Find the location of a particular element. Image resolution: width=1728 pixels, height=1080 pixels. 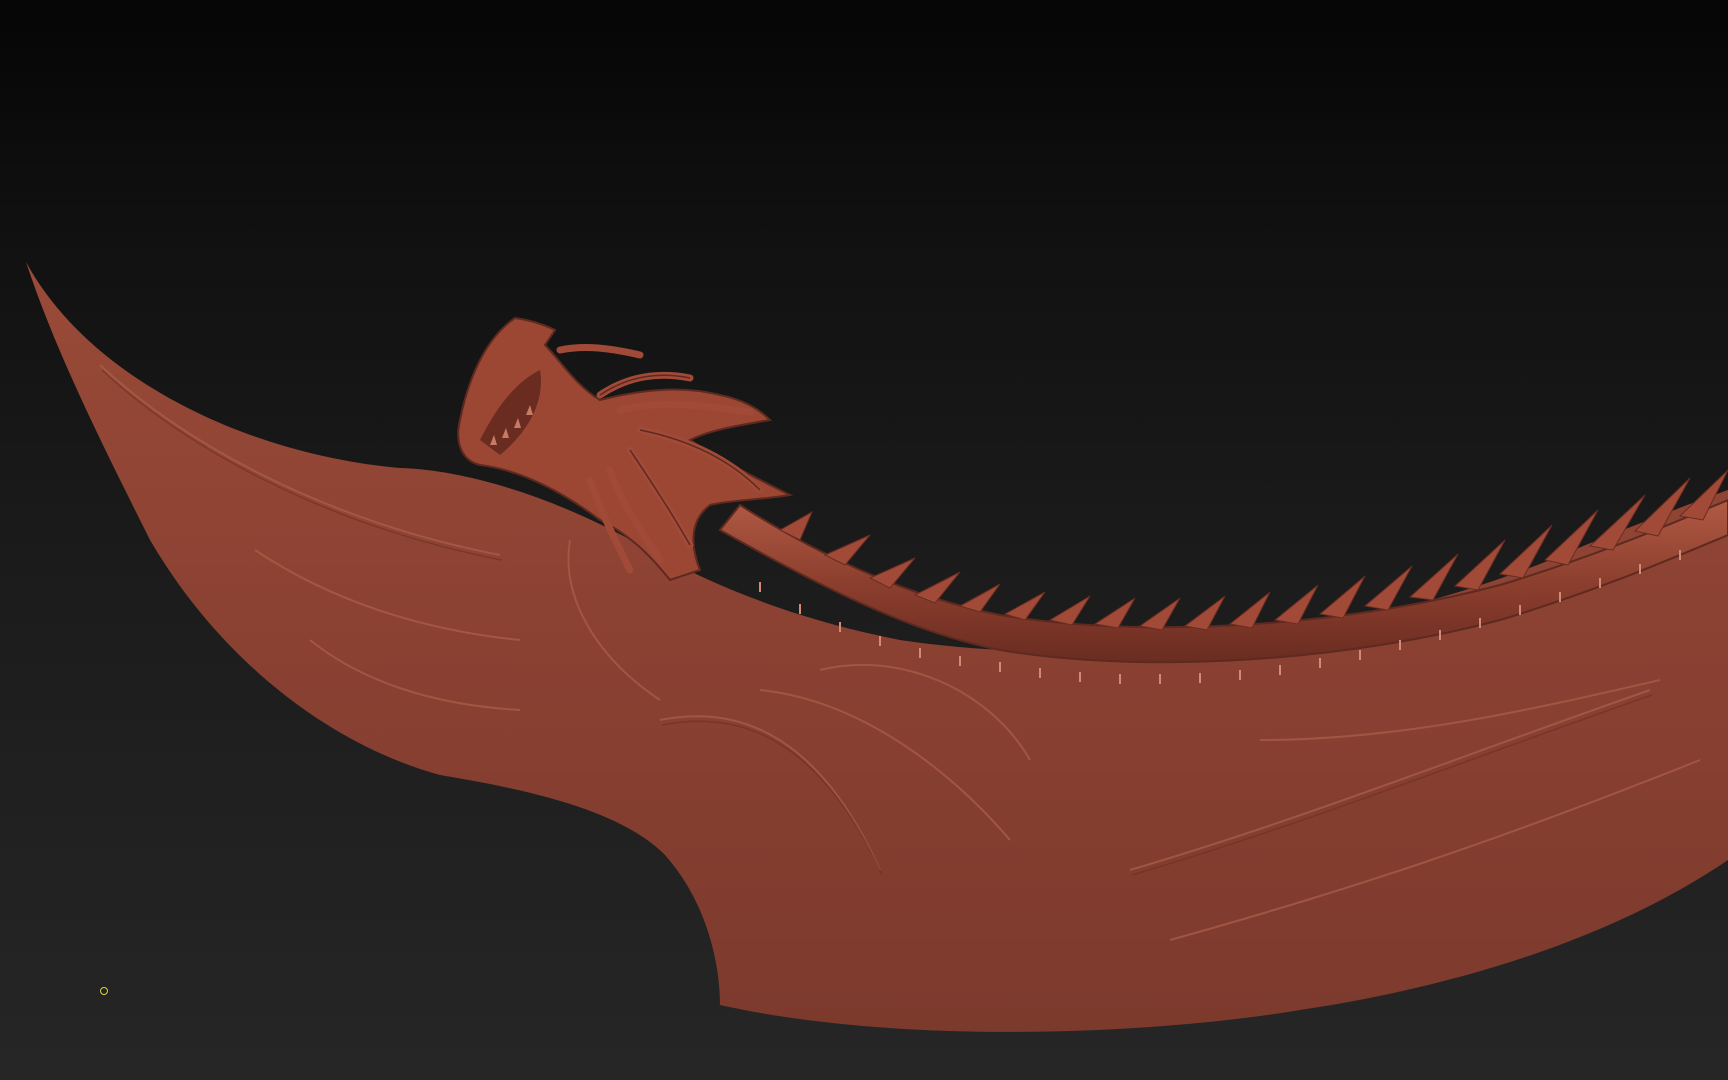

brush-cursor-icon is located at coordinates (104, 991).